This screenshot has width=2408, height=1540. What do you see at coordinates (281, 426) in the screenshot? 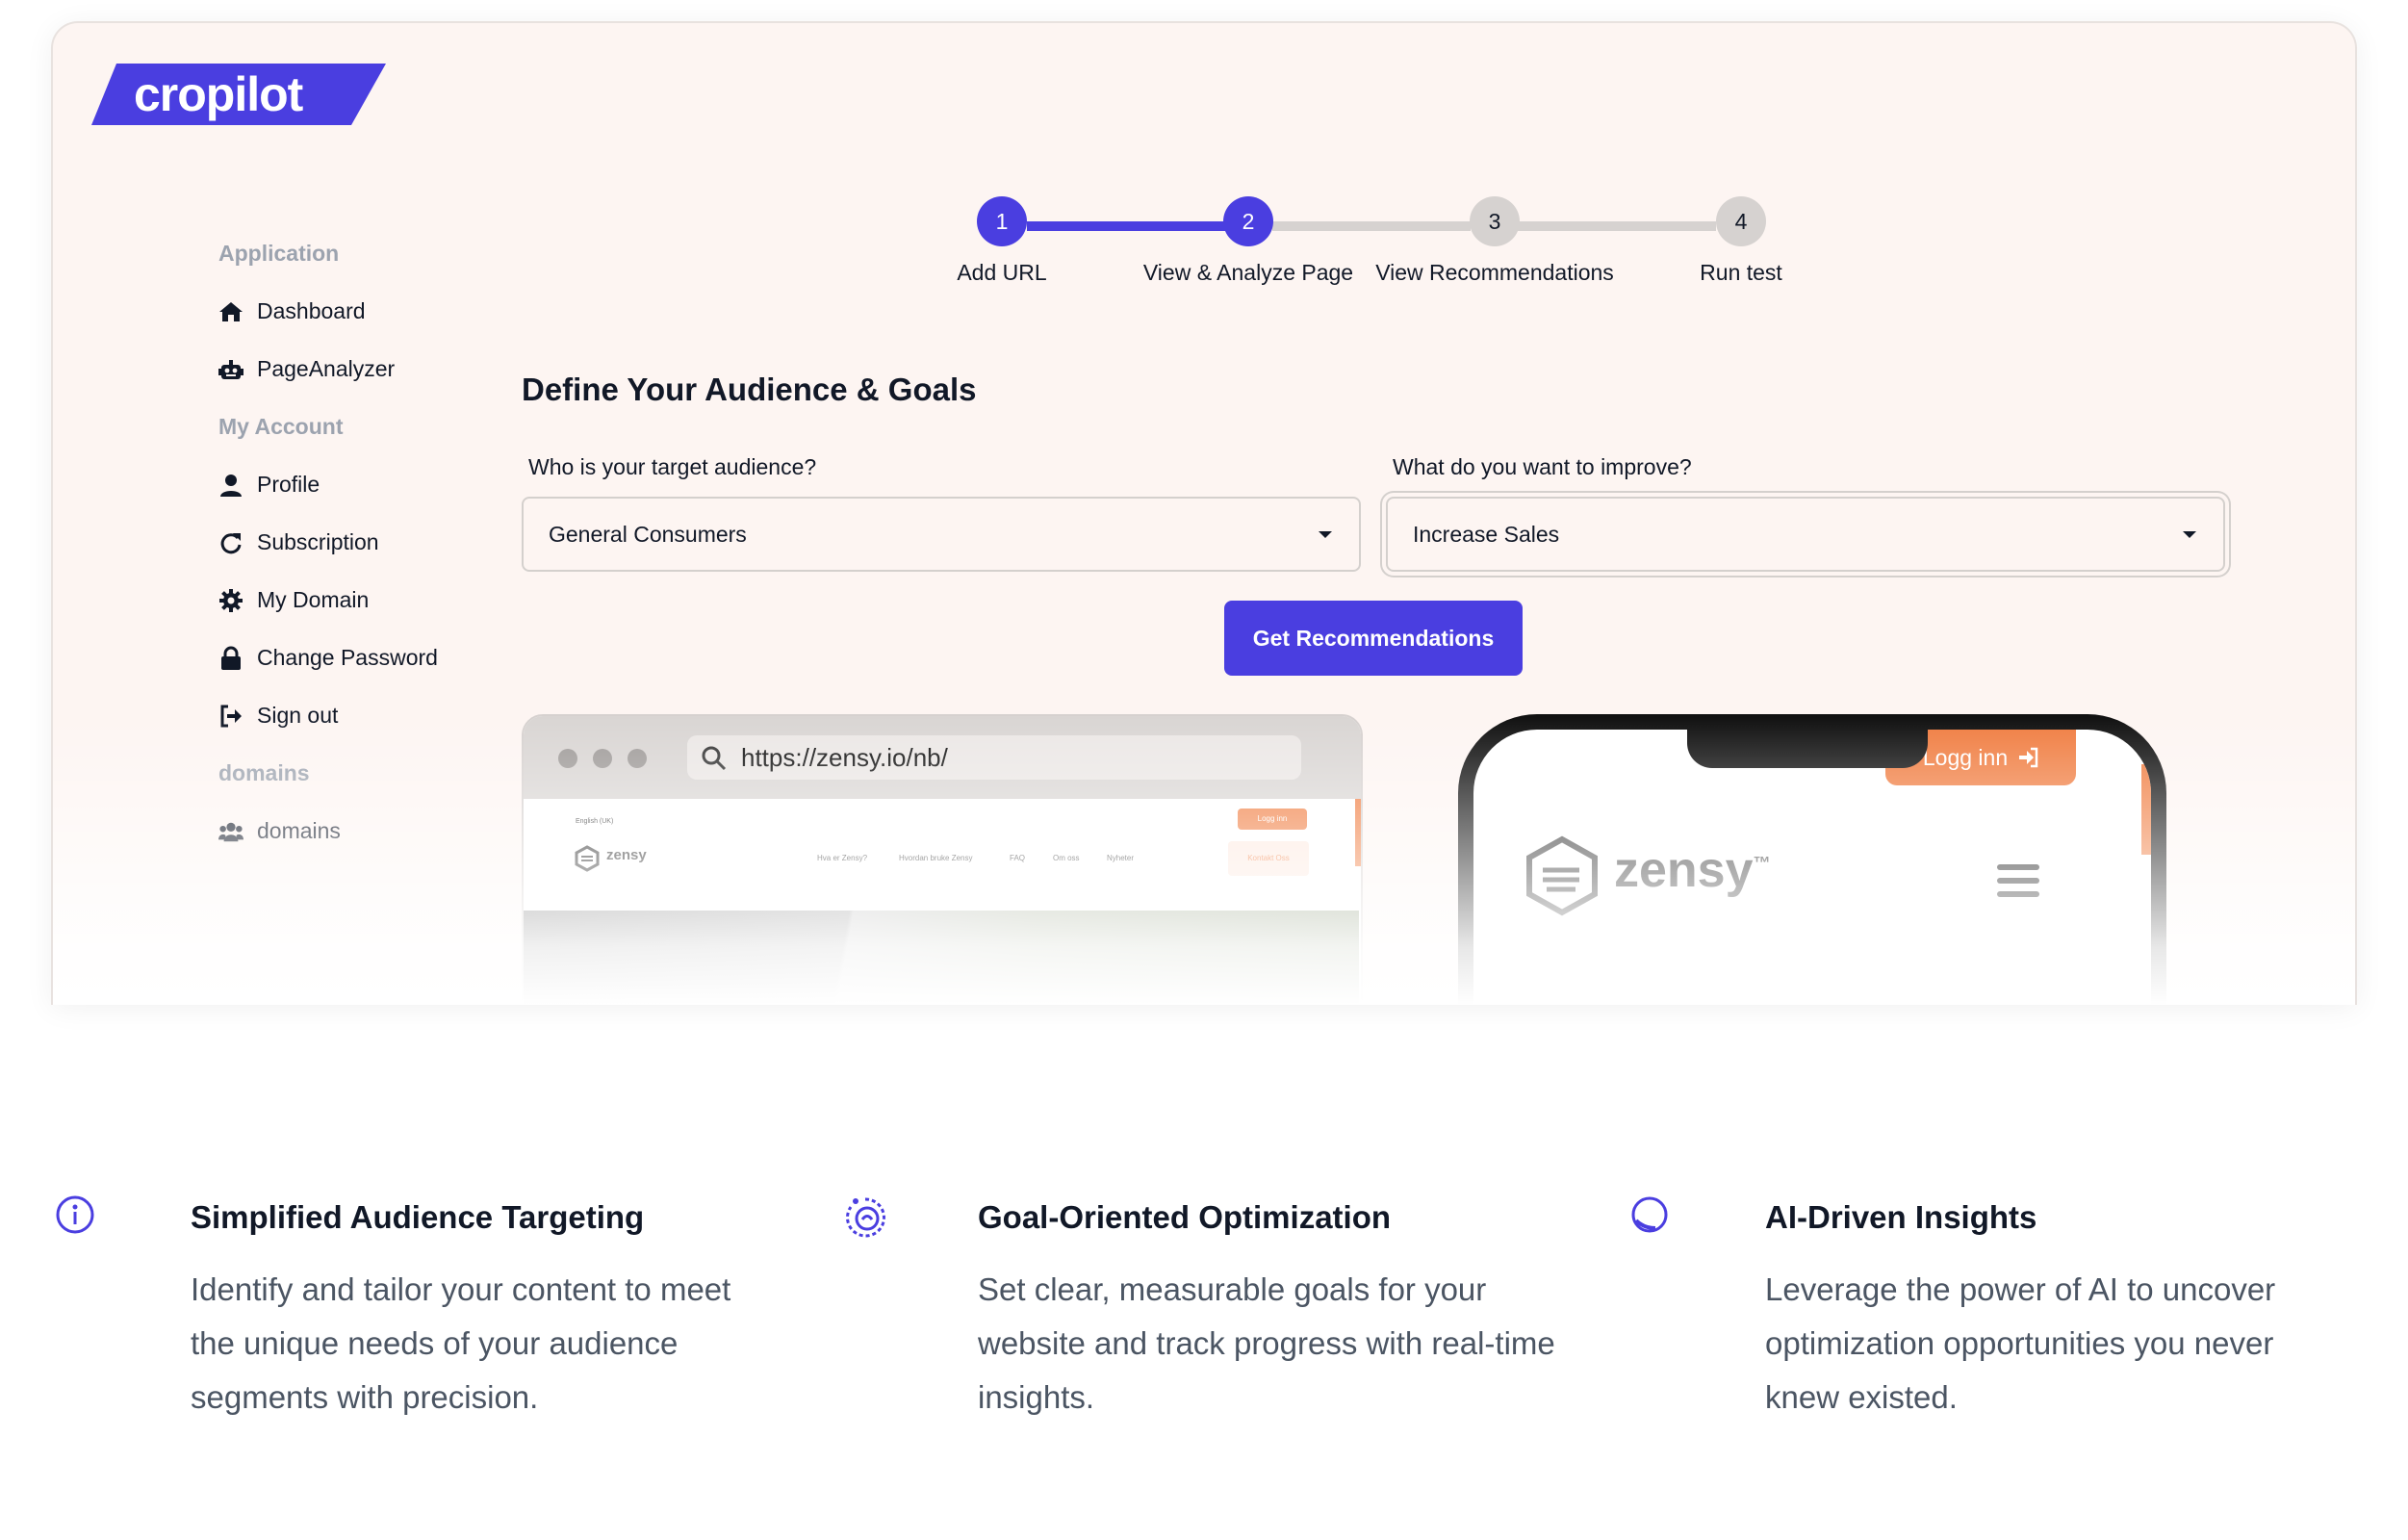
I see `sidebar-section-my-account: My Account` at bounding box center [281, 426].